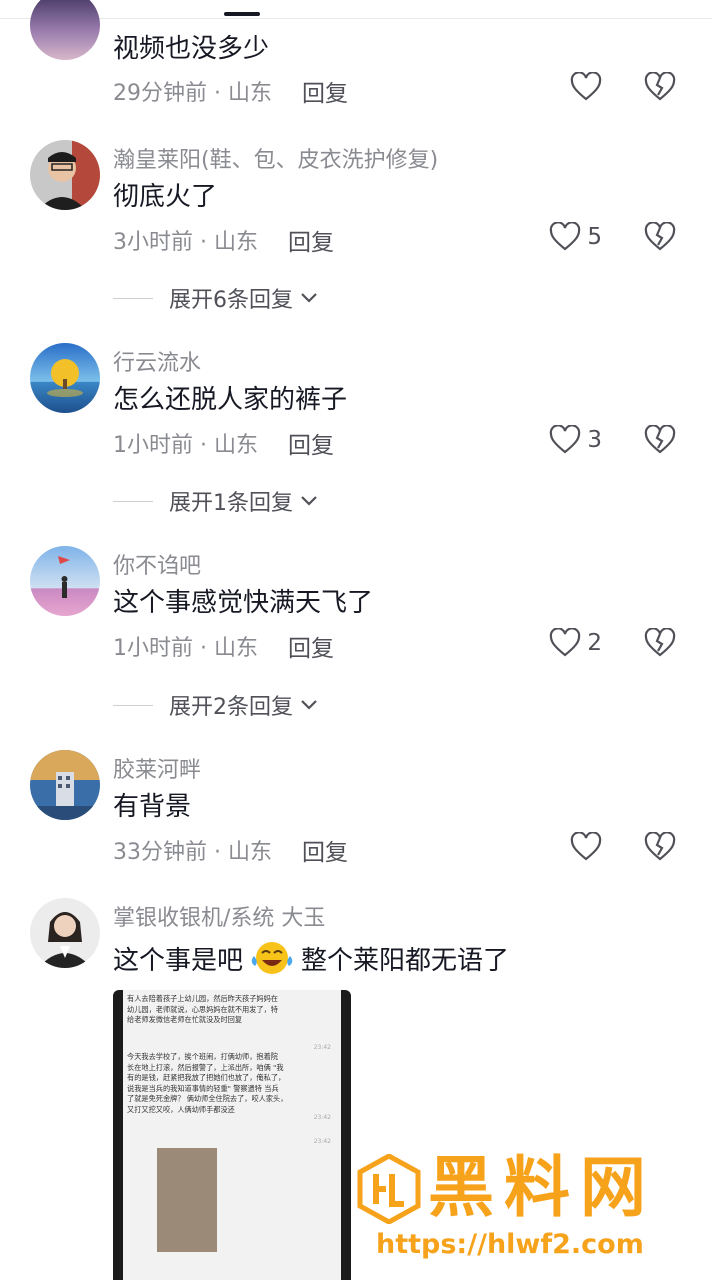 The width and height of the screenshot is (712, 1280). I want to click on time-location: 33分钟前 · 山东, so click(192, 852).